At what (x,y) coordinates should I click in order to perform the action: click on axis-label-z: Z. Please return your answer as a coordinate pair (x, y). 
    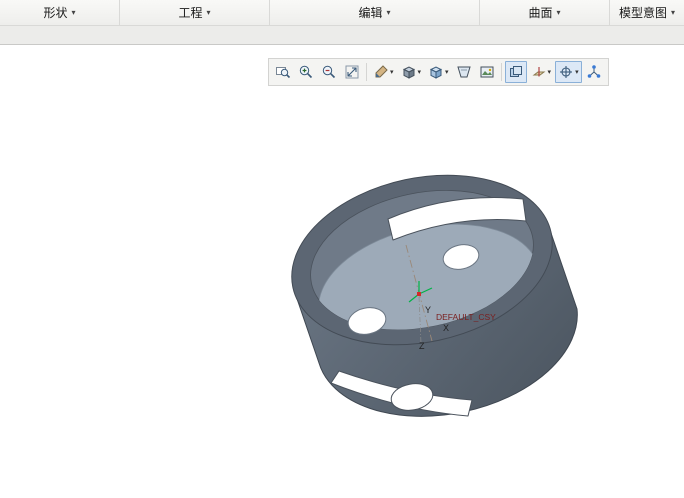
    Looking at the image, I should click on (422, 346).